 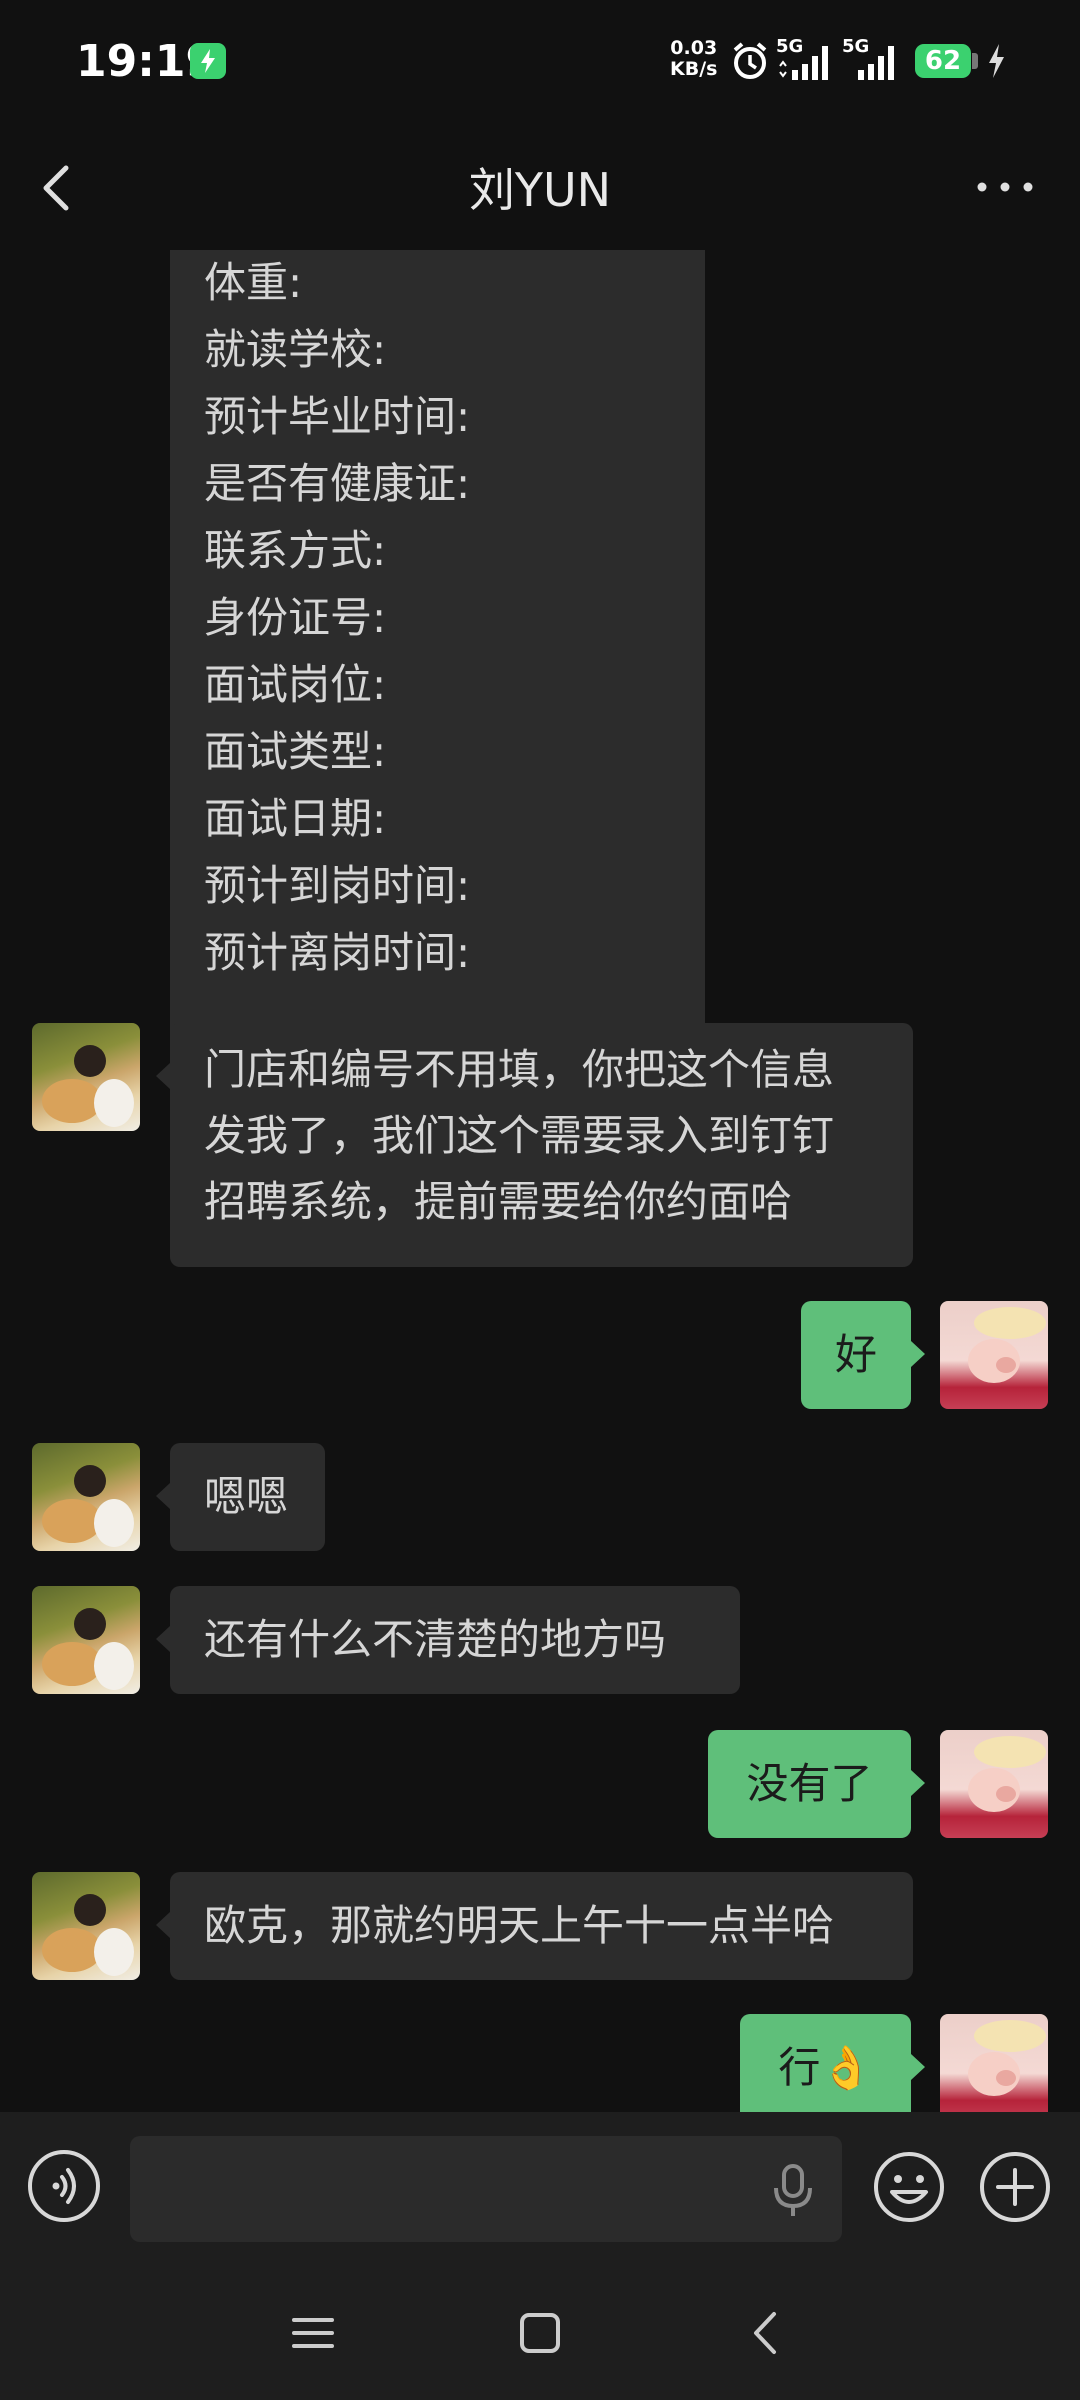 What do you see at coordinates (540, 190) in the screenshot?
I see `chat-title: 刘YUN` at bounding box center [540, 190].